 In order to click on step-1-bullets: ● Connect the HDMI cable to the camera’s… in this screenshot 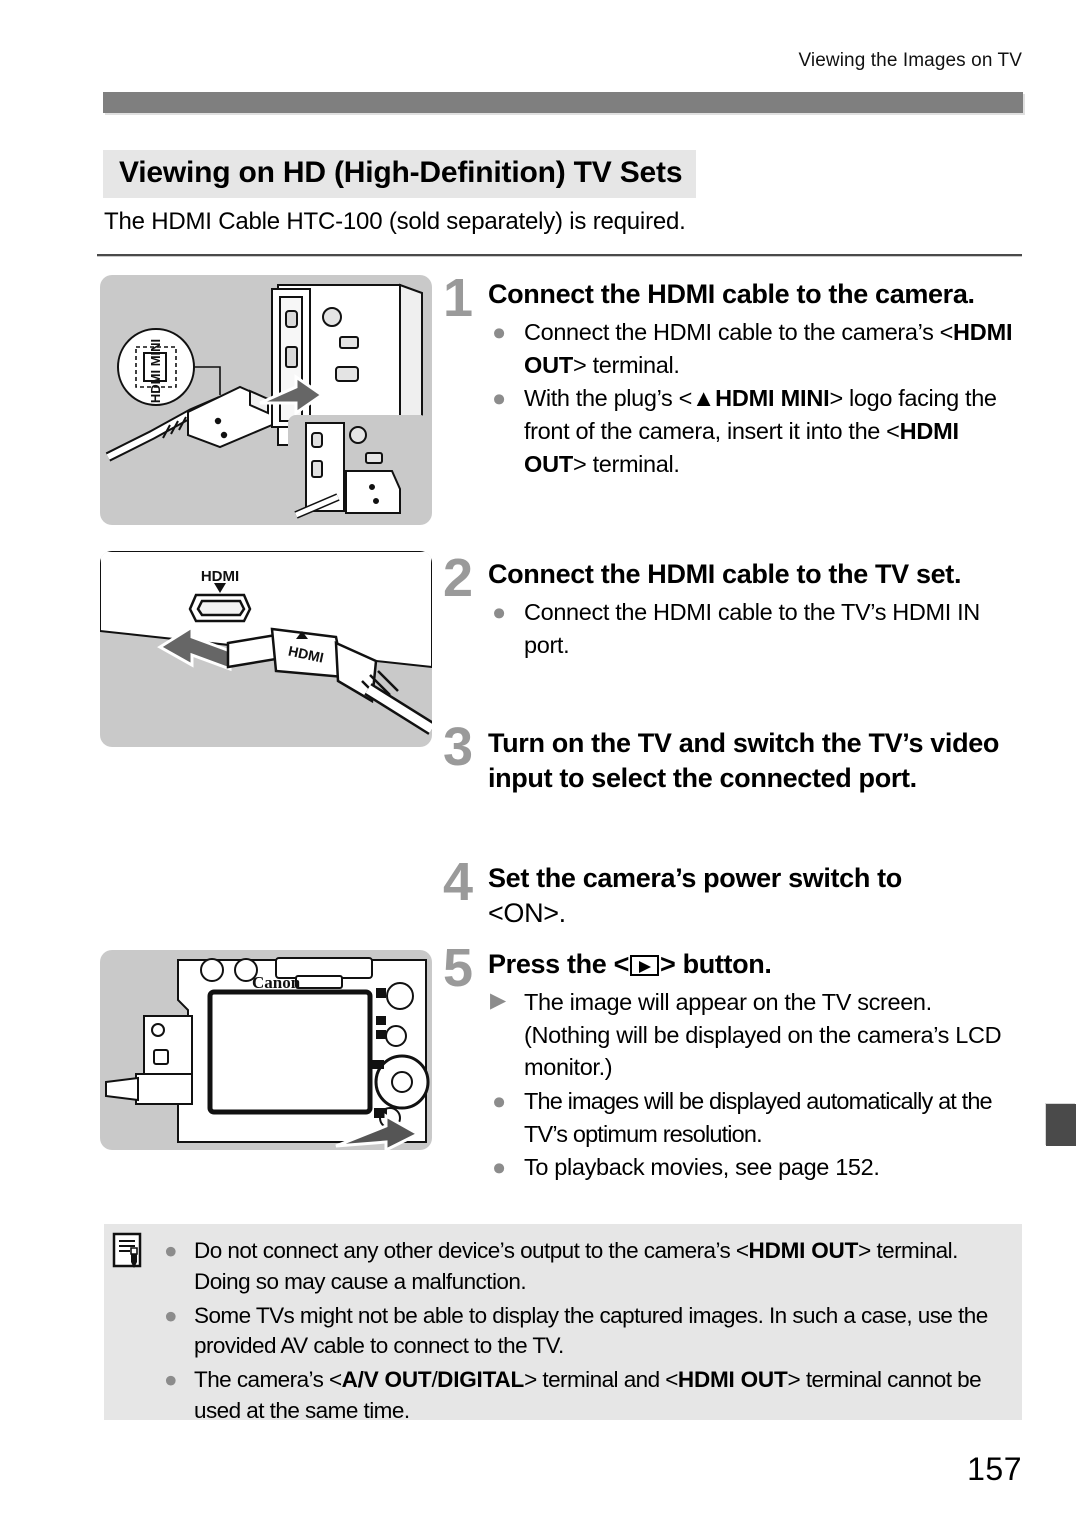, I will do `click(756, 398)`.